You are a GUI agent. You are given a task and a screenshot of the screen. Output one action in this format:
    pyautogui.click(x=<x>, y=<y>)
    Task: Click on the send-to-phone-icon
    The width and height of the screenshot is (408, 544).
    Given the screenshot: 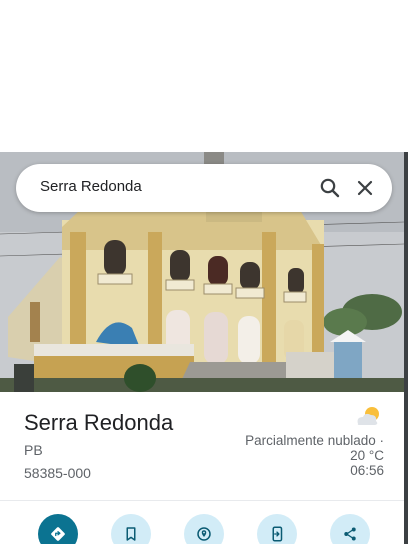 What is the action you would take?
    pyautogui.click(x=277, y=534)
    